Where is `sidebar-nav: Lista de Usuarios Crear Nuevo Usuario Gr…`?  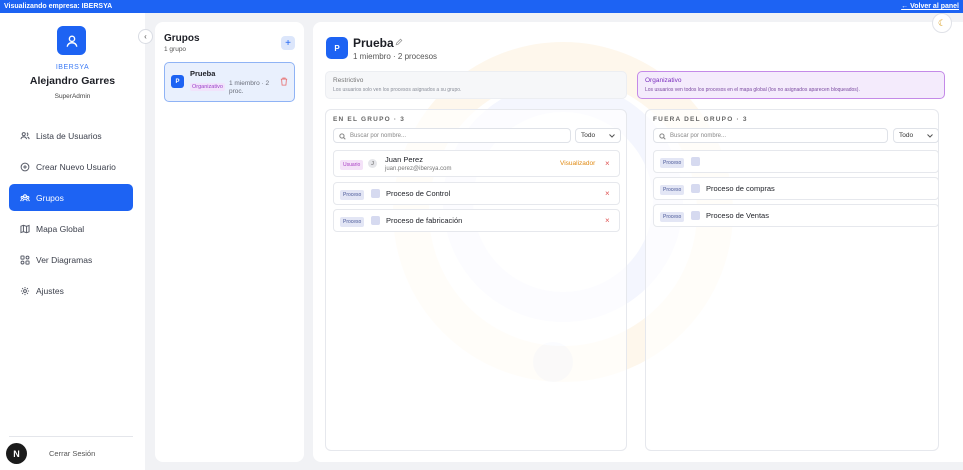 sidebar-nav: Lista de Usuarios Crear Nuevo Usuario Gr… is located at coordinates (71, 215).